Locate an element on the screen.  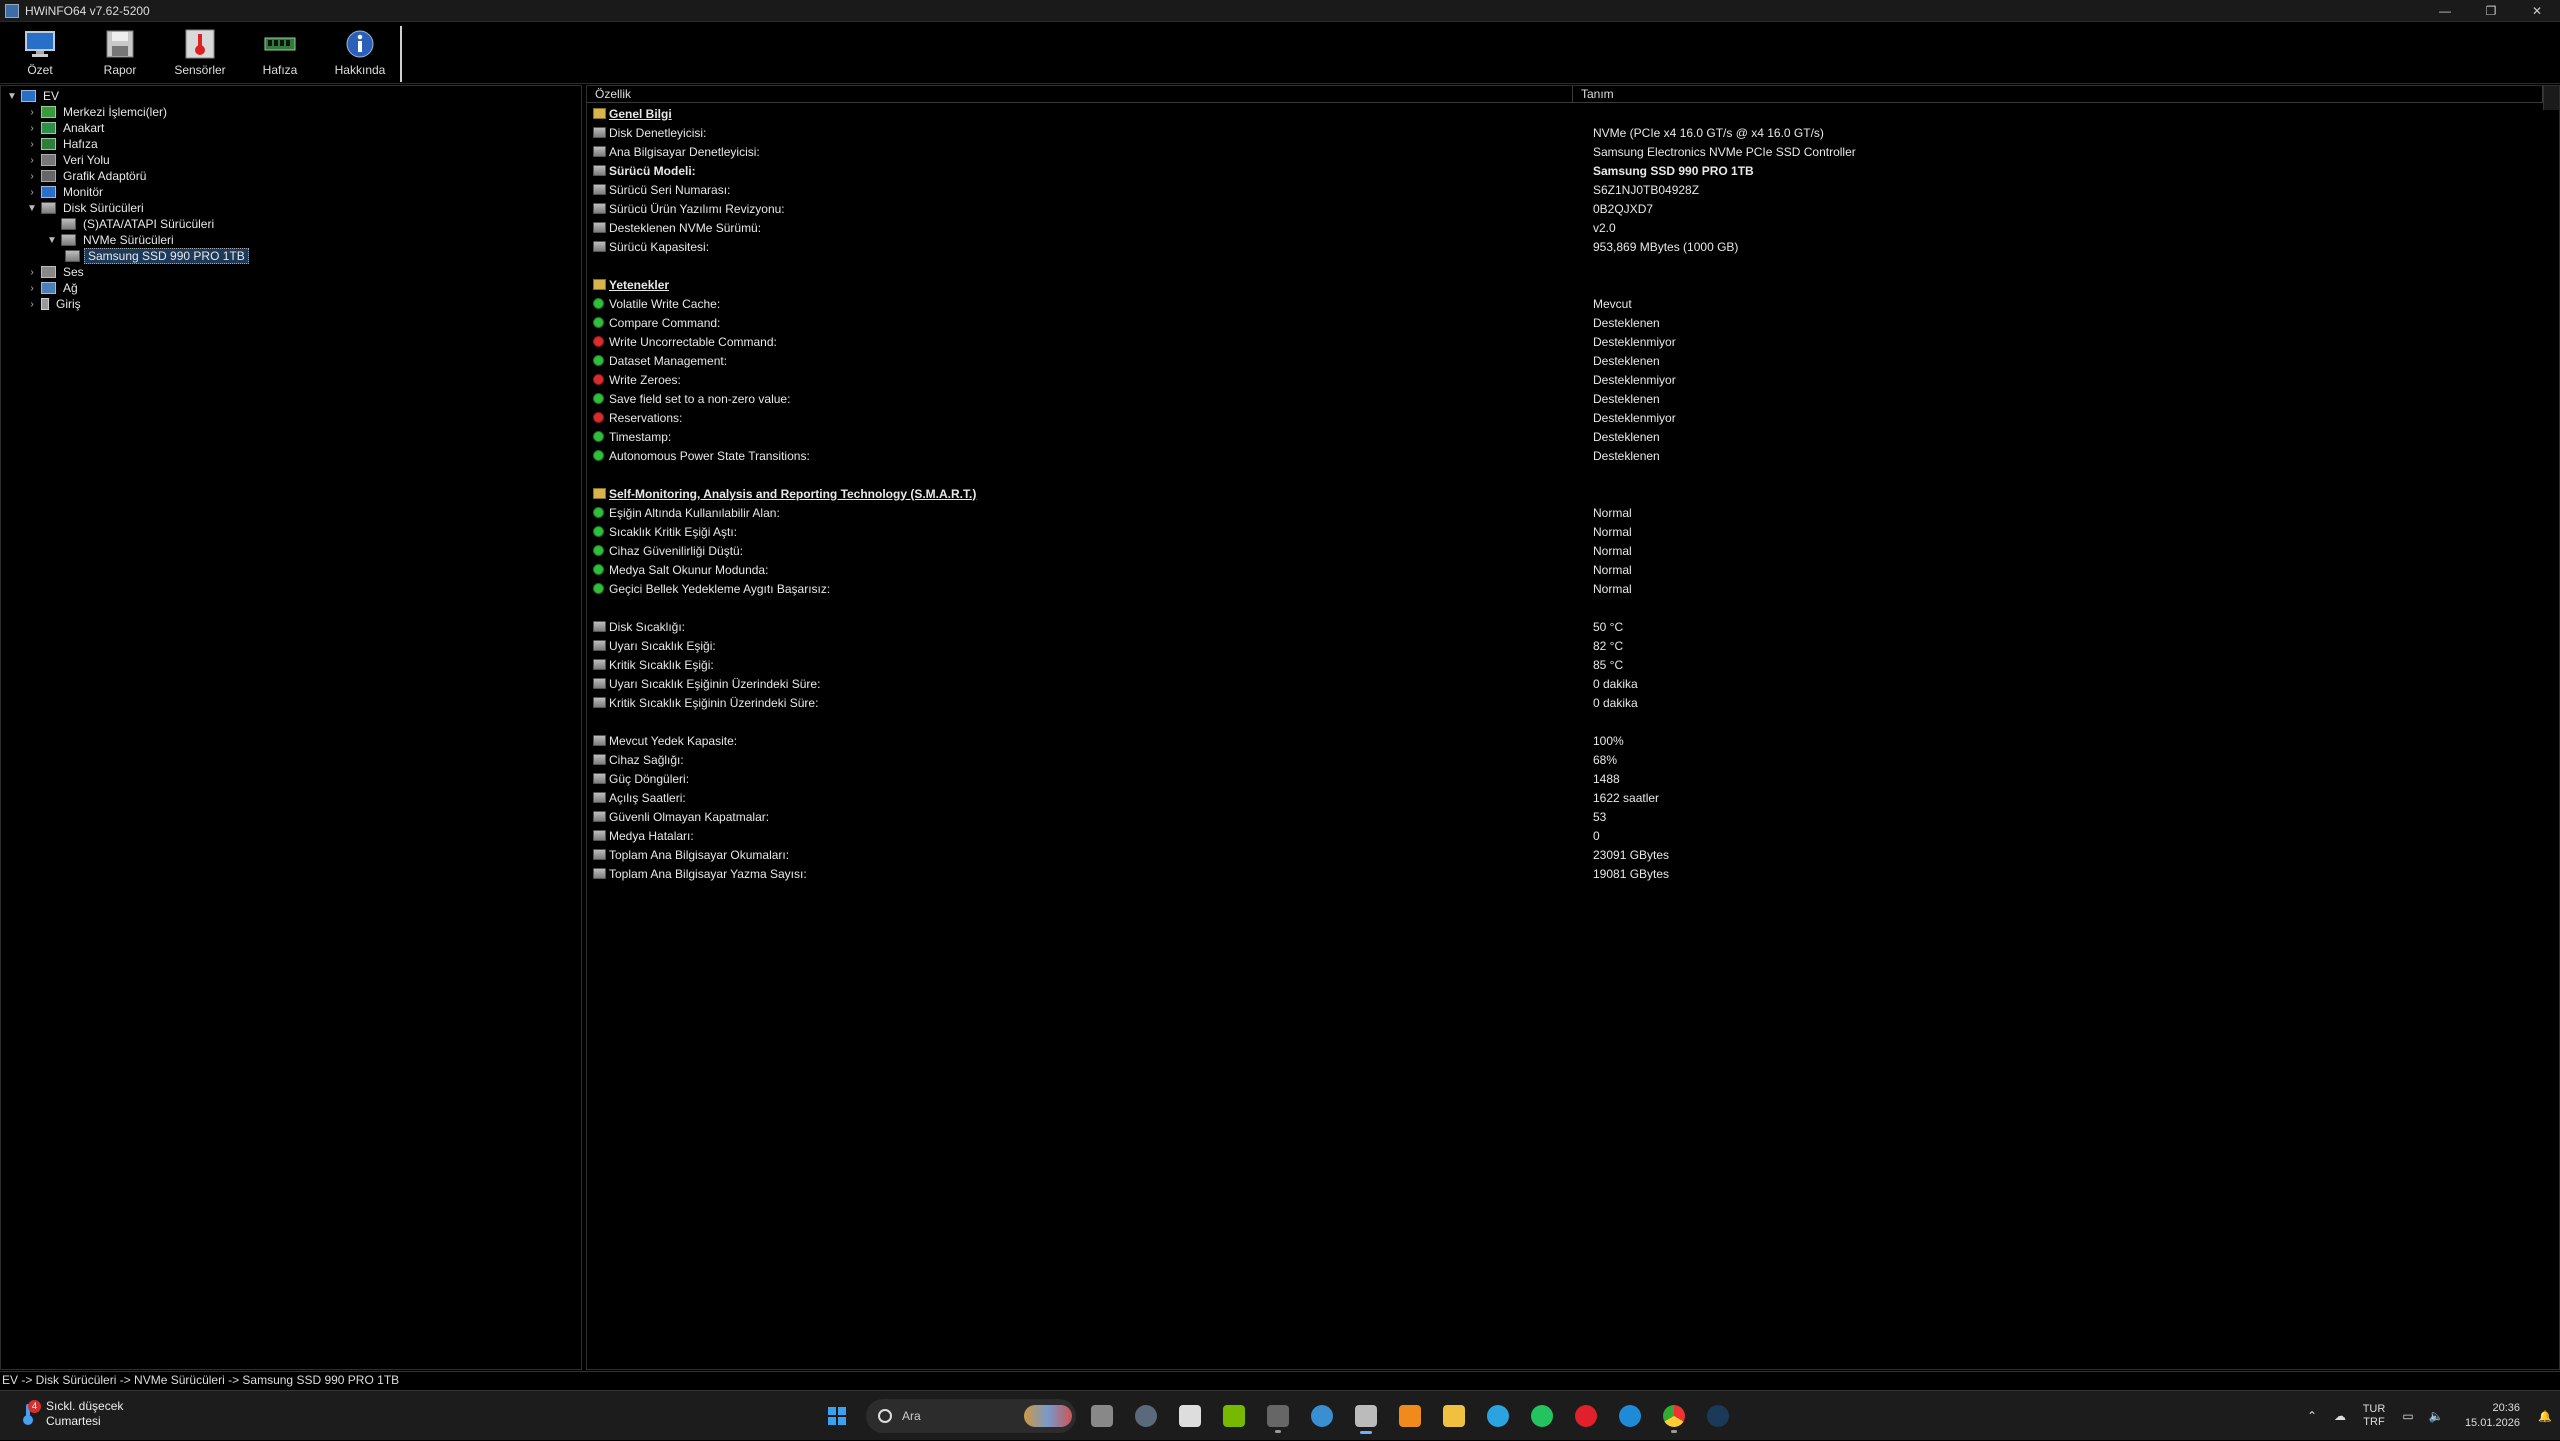
detail-row: Sürücü Ürün Yazılımı Revizyonu: 0B2QJXD7 is located at coordinates (1573, 208).